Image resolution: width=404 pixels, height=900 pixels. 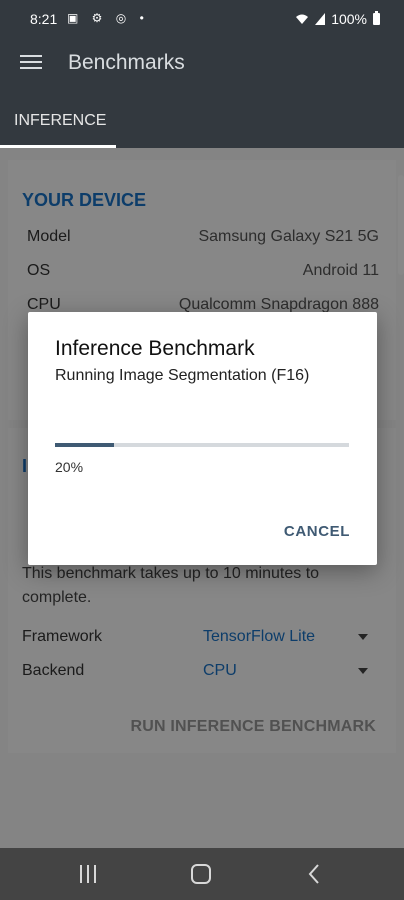 What do you see at coordinates (349, 19) in the screenshot?
I see `battery-percent: 100%` at bounding box center [349, 19].